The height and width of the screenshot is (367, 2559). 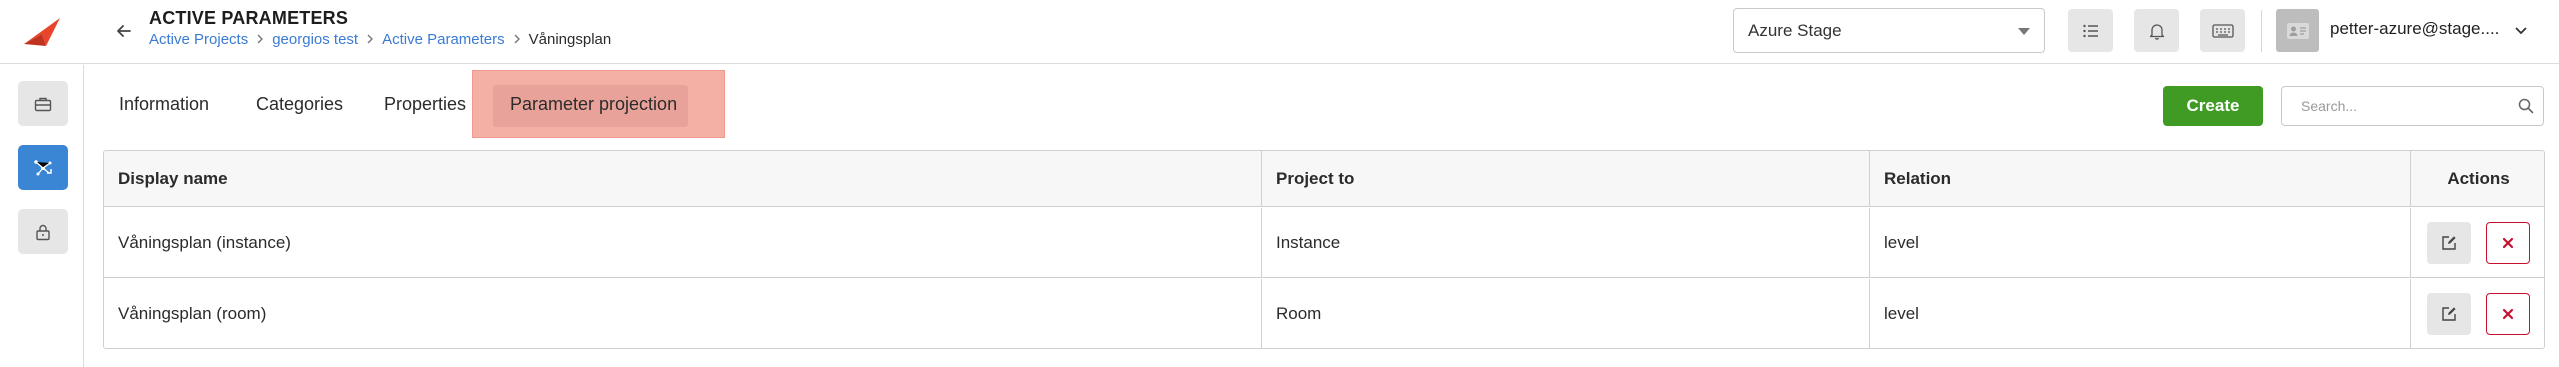 What do you see at coordinates (204, 242) in the screenshot?
I see `cell-display-name: Våningsplan (instance)` at bounding box center [204, 242].